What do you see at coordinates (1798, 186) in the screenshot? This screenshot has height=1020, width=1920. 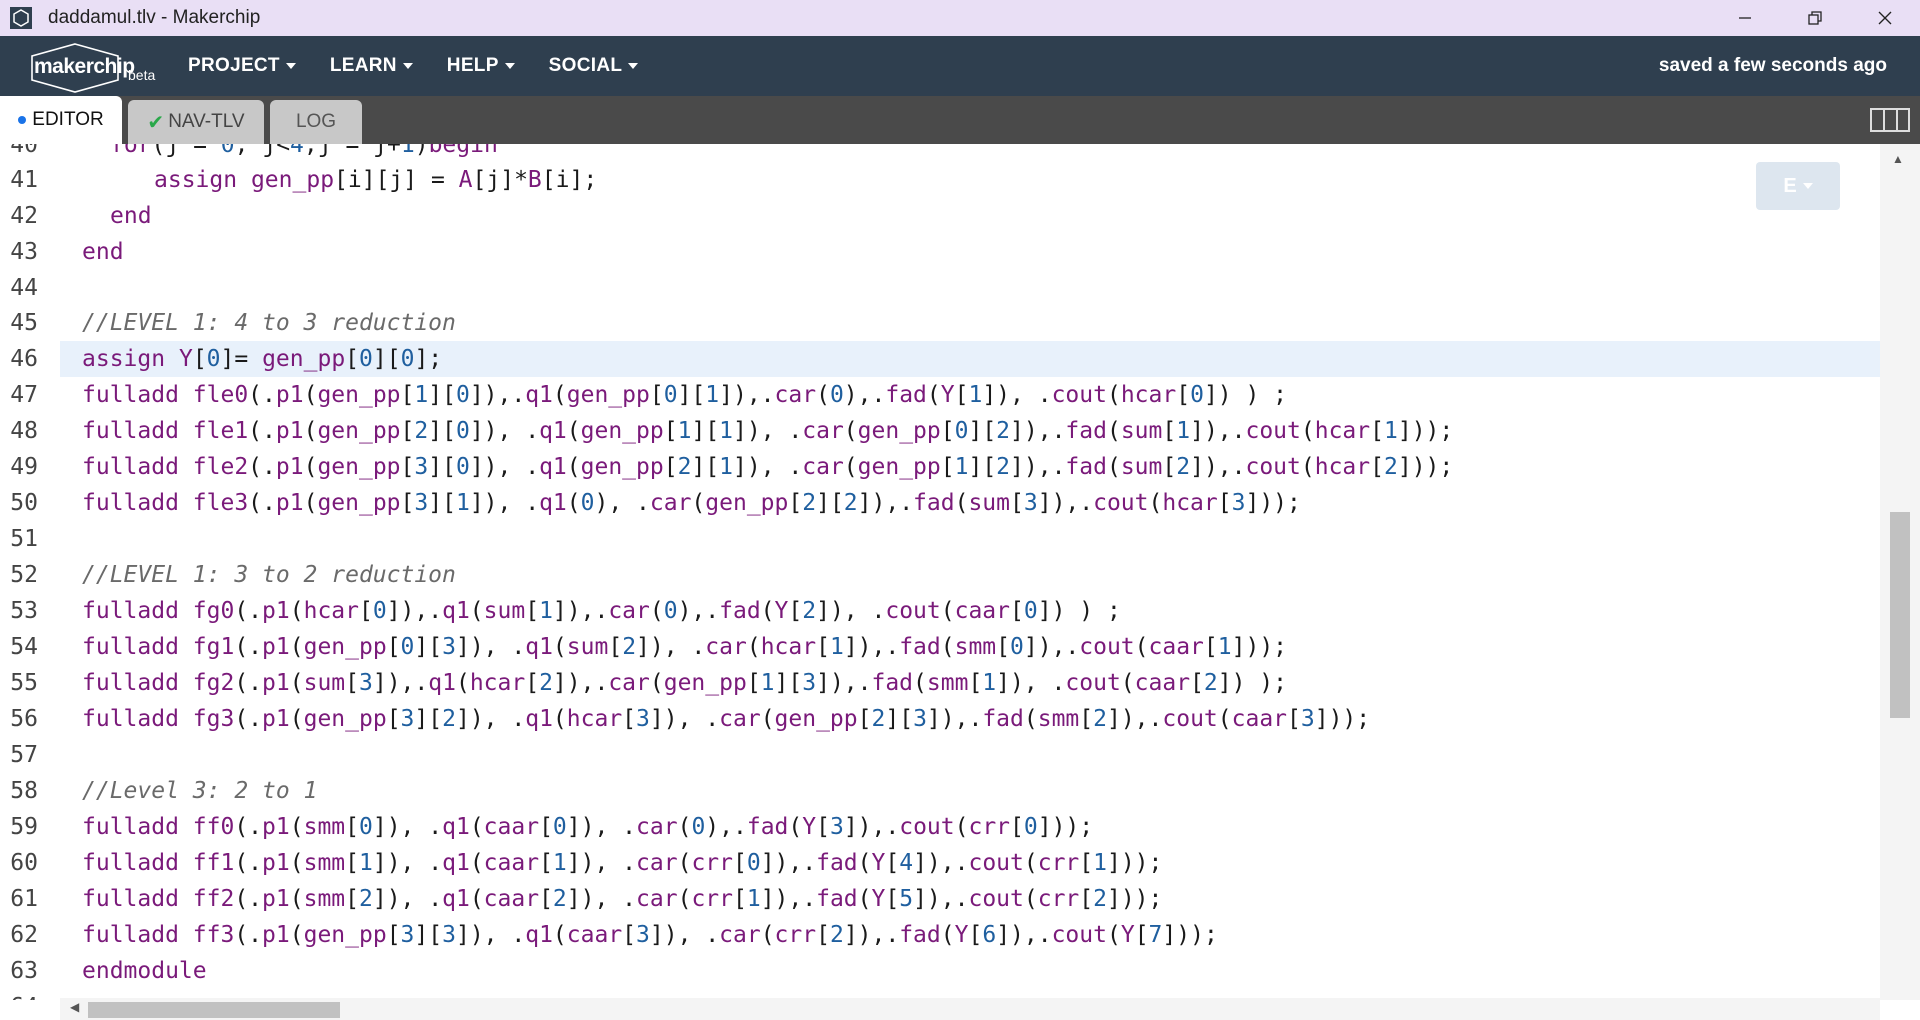 I see `editor-mode-button: E` at bounding box center [1798, 186].